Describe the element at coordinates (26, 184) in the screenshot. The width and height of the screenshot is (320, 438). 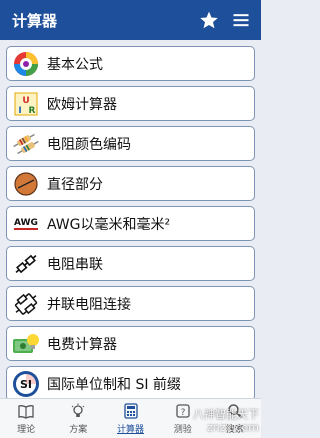
I see `wire-diameter-icon` at that location.